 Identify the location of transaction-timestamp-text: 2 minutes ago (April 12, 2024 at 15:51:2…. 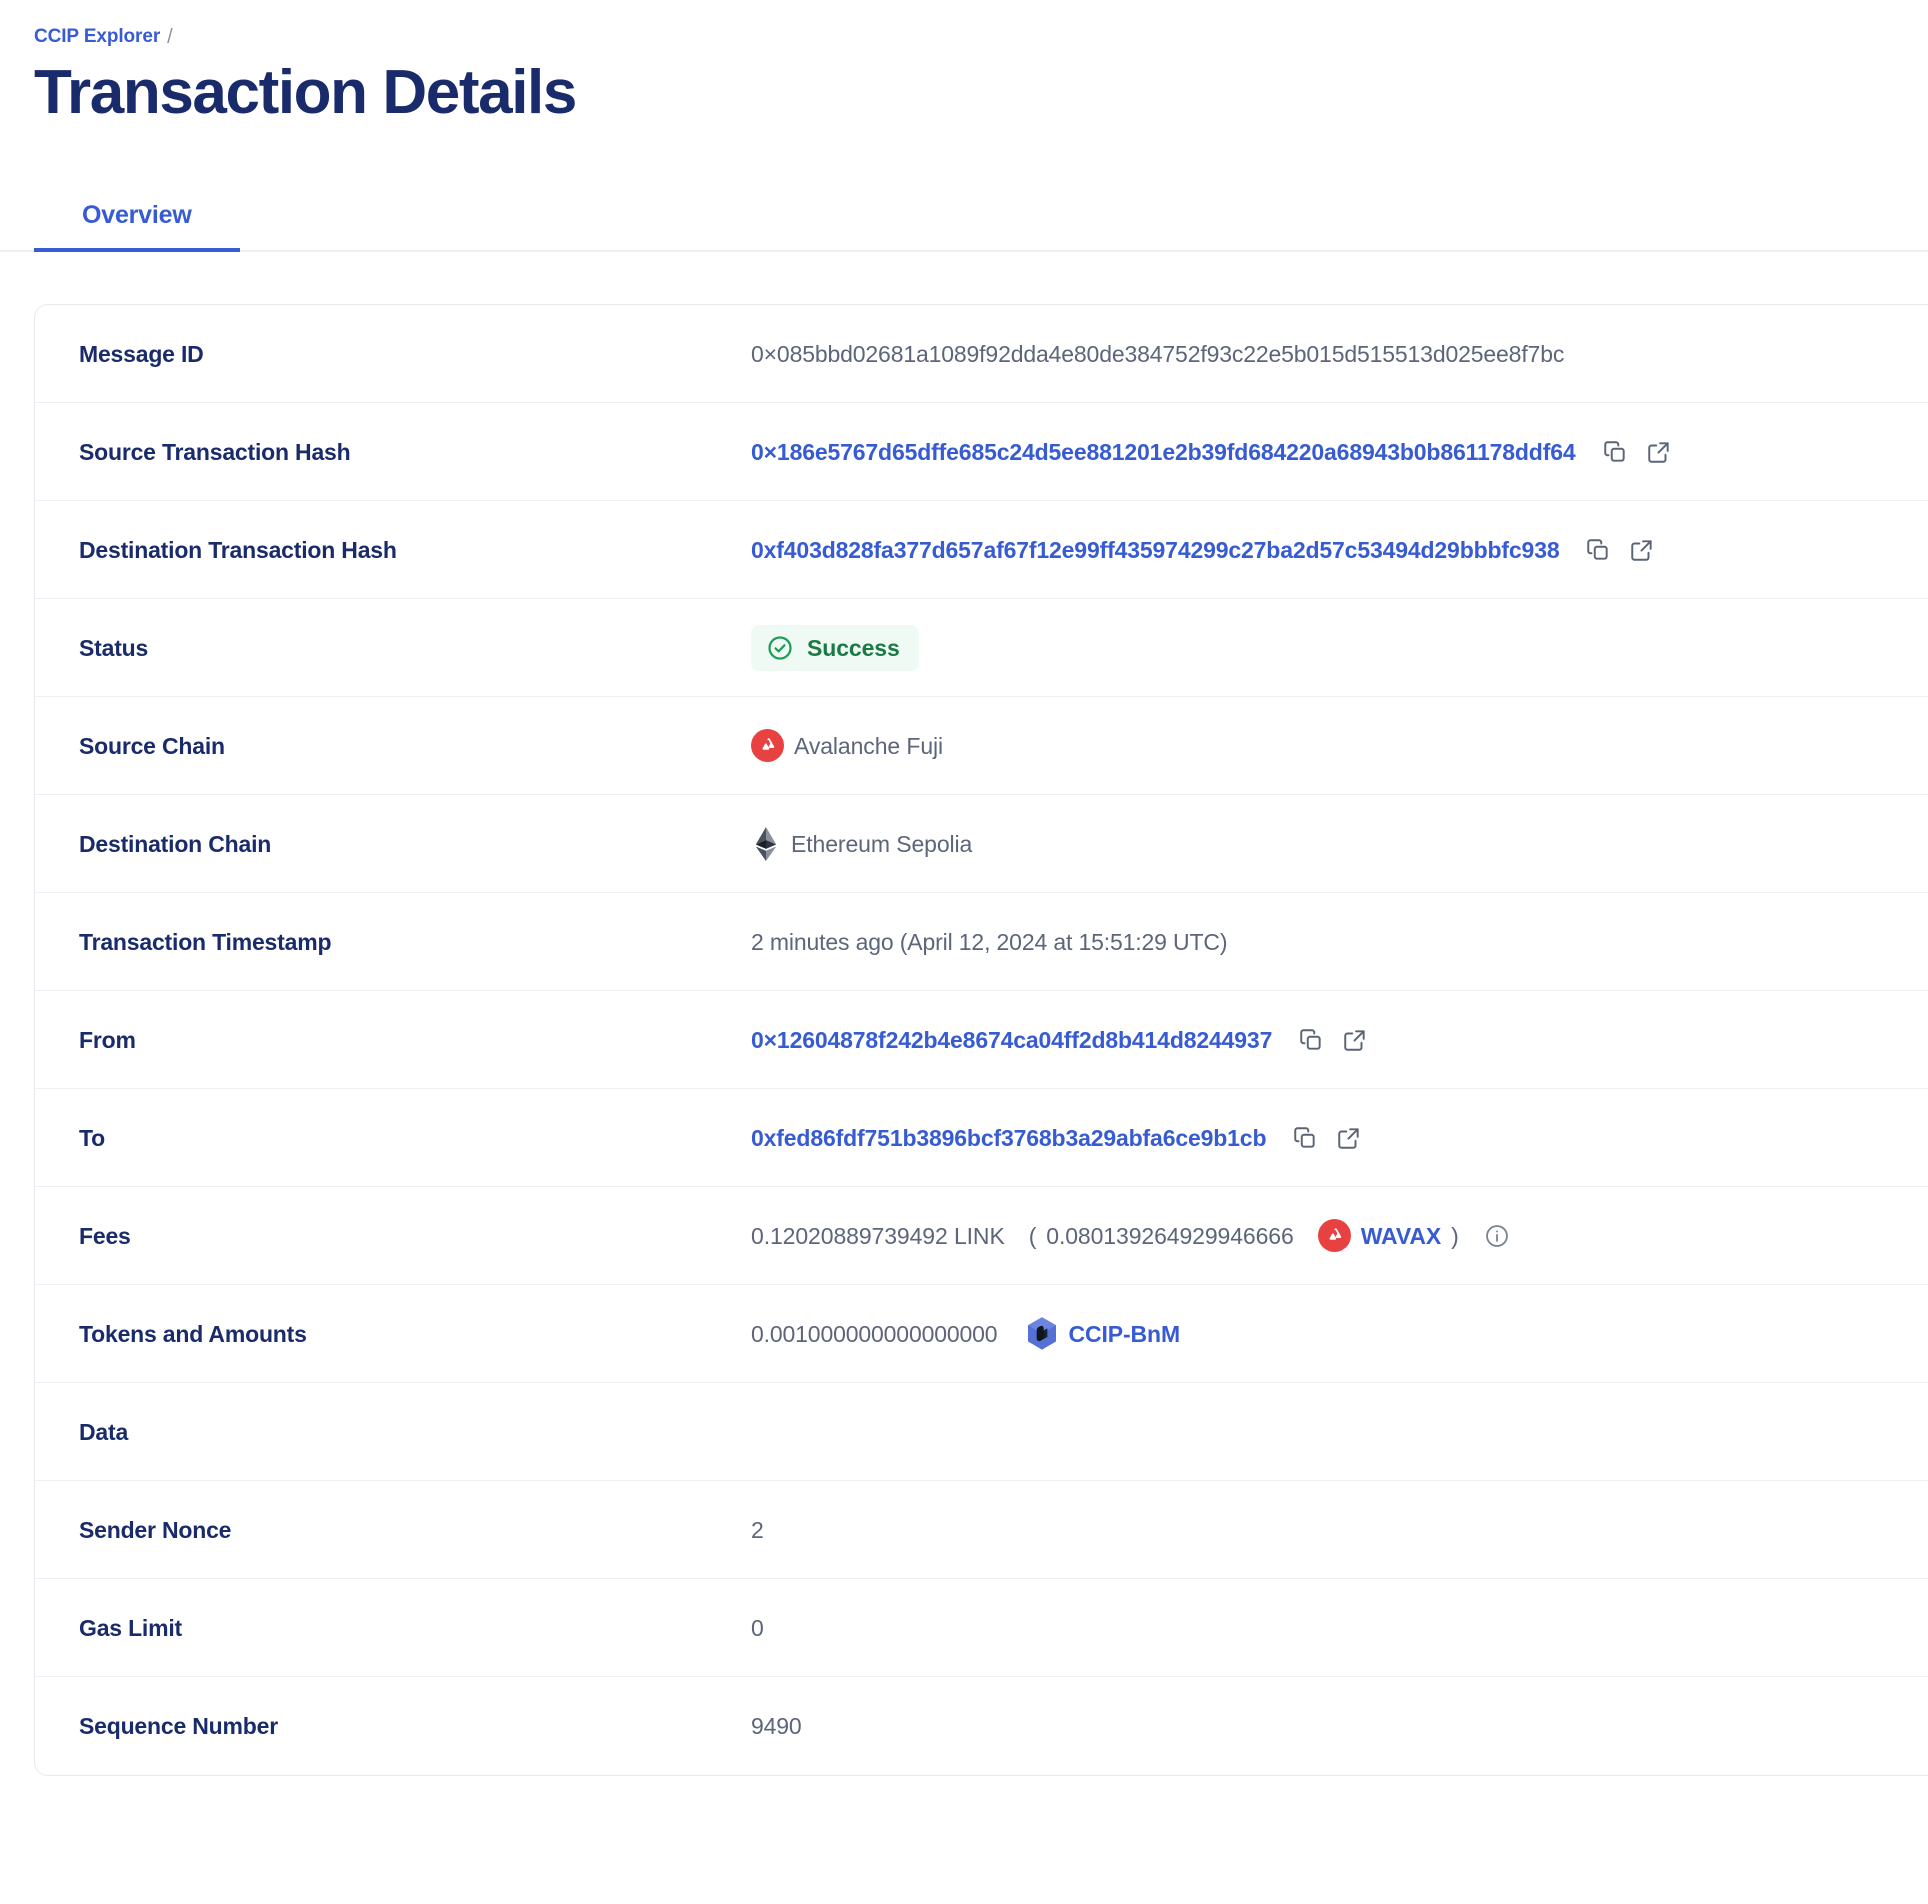
(989, 941).